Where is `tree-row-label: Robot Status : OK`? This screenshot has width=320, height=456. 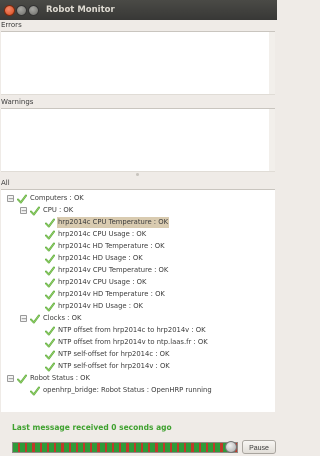
tree-row-label: Robot Status : OK is located at coordinates (60, 378).